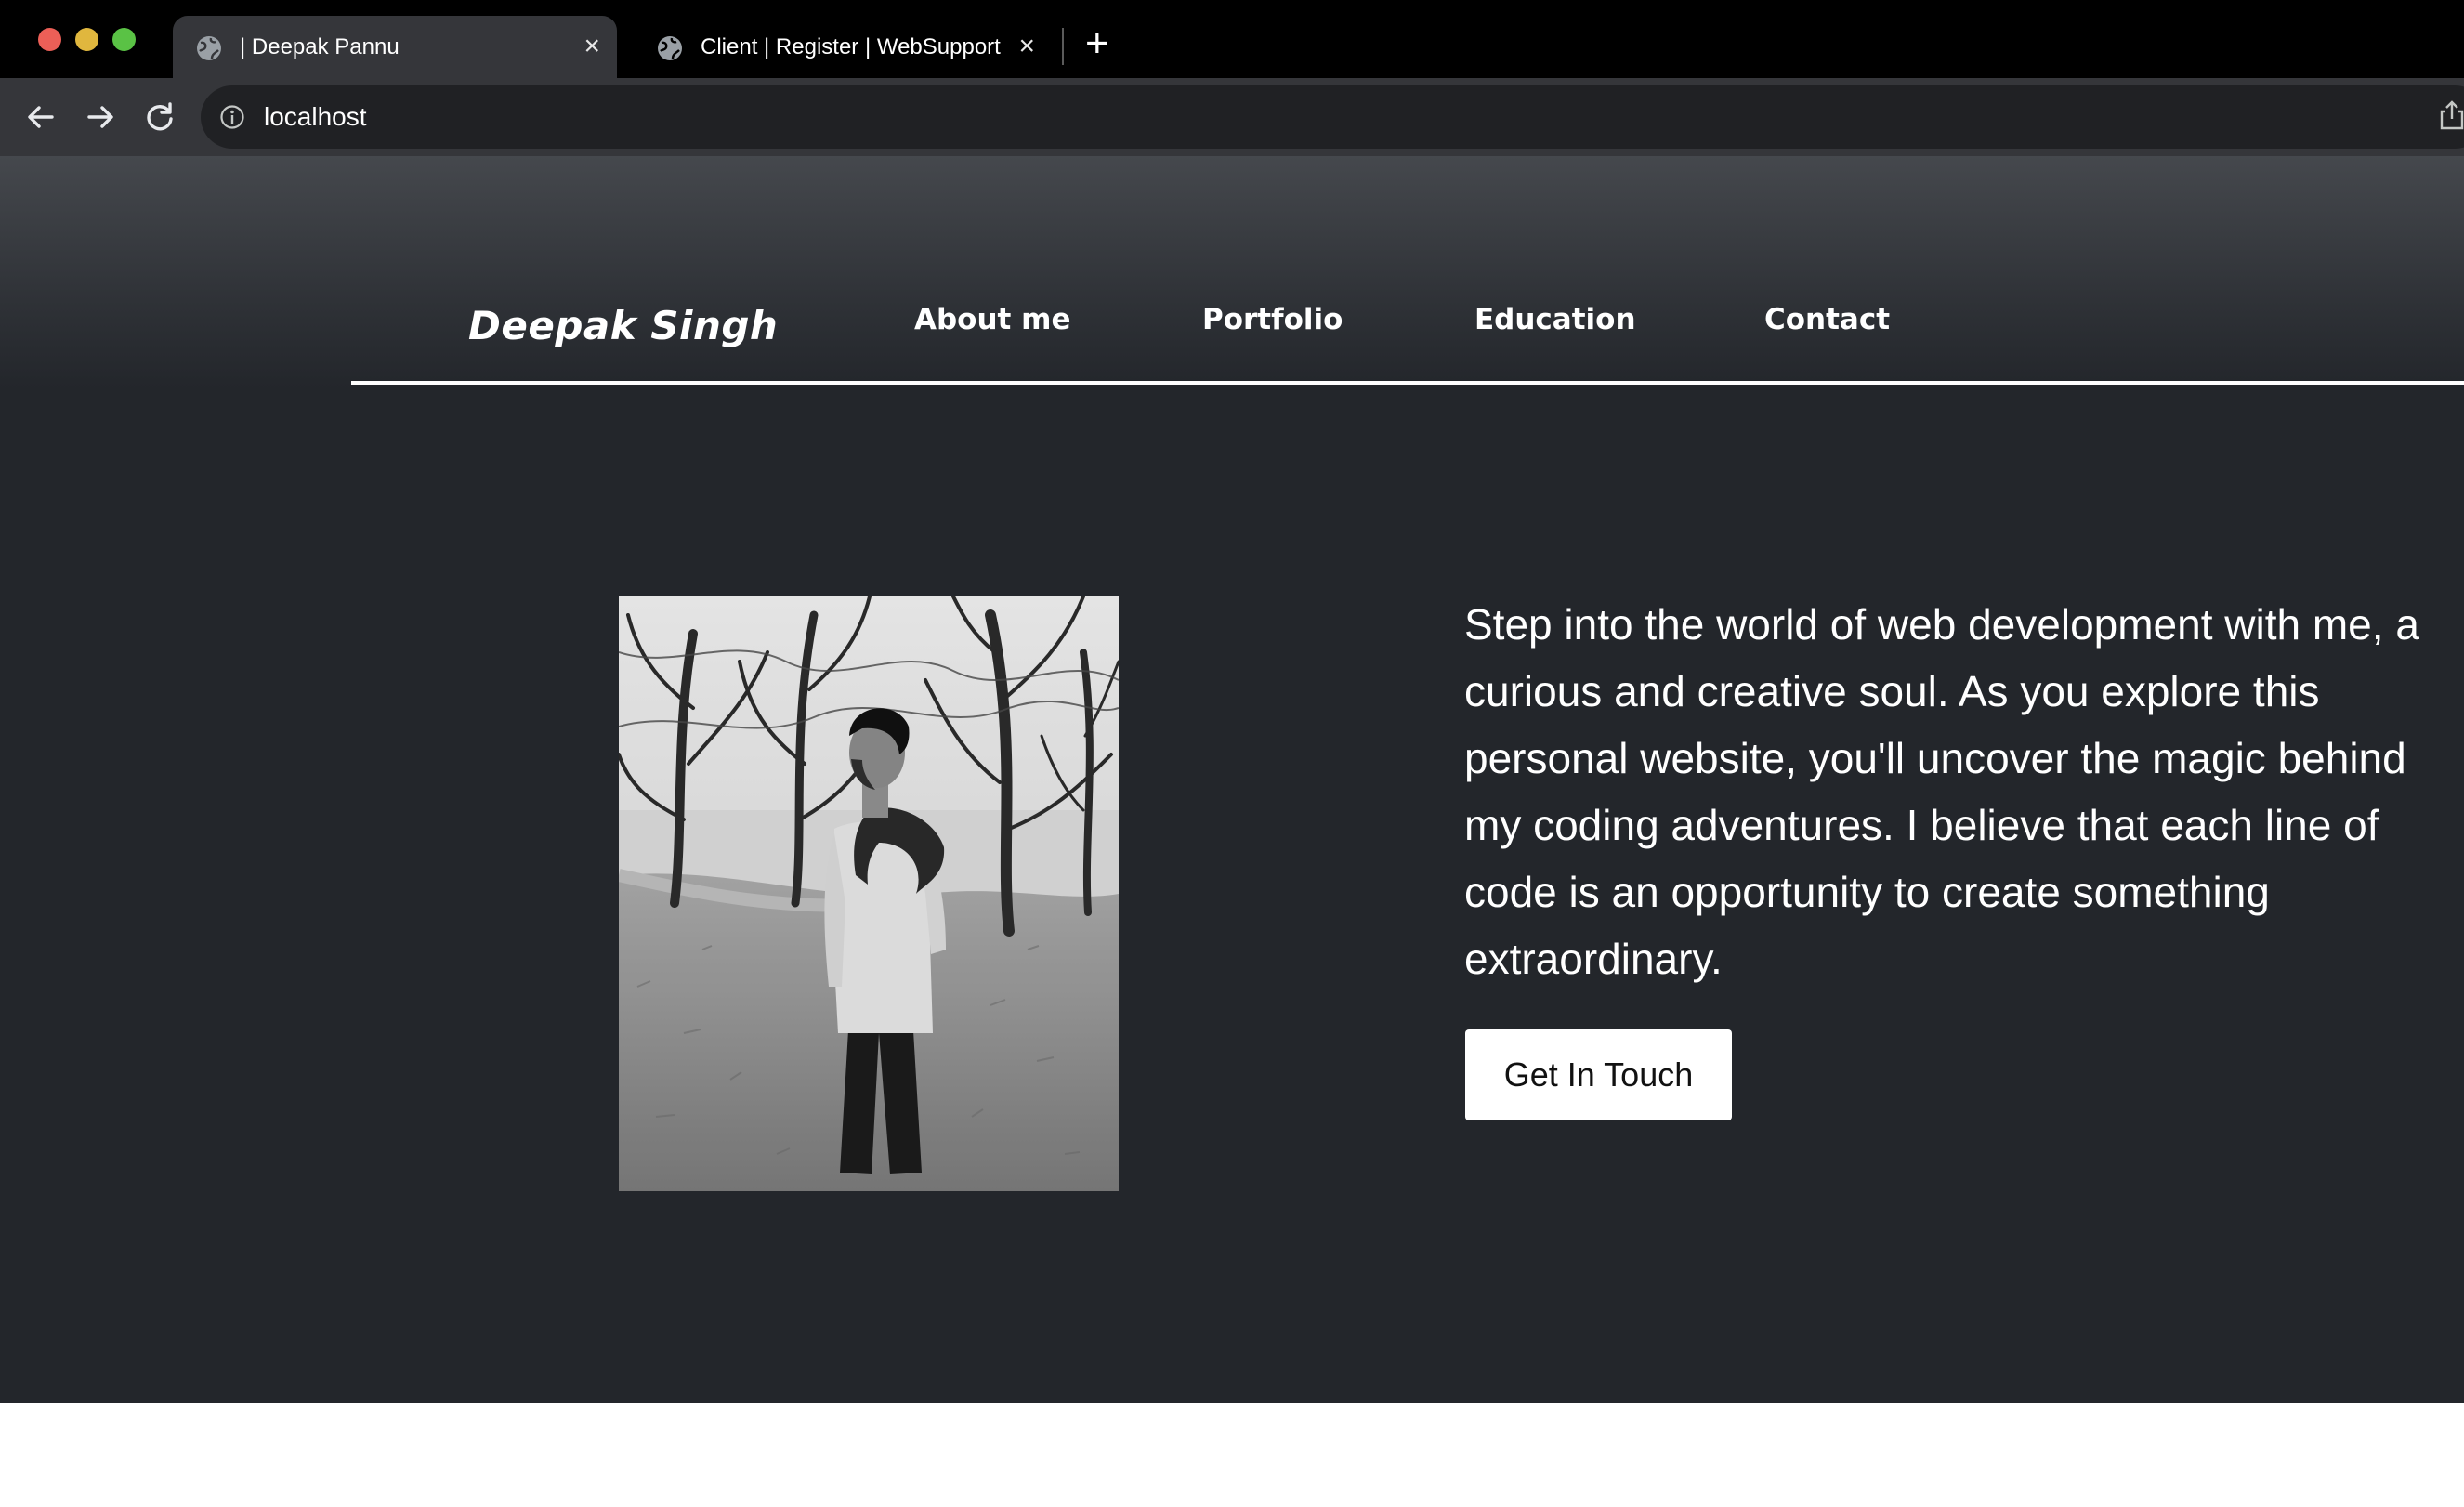 Image resolution: width=2464 pixels, height=1507 pixels. What do you see at coordinates (124, 39) in the screenshot?
I see `window-maximize-button` at bounding box center [124, 39].